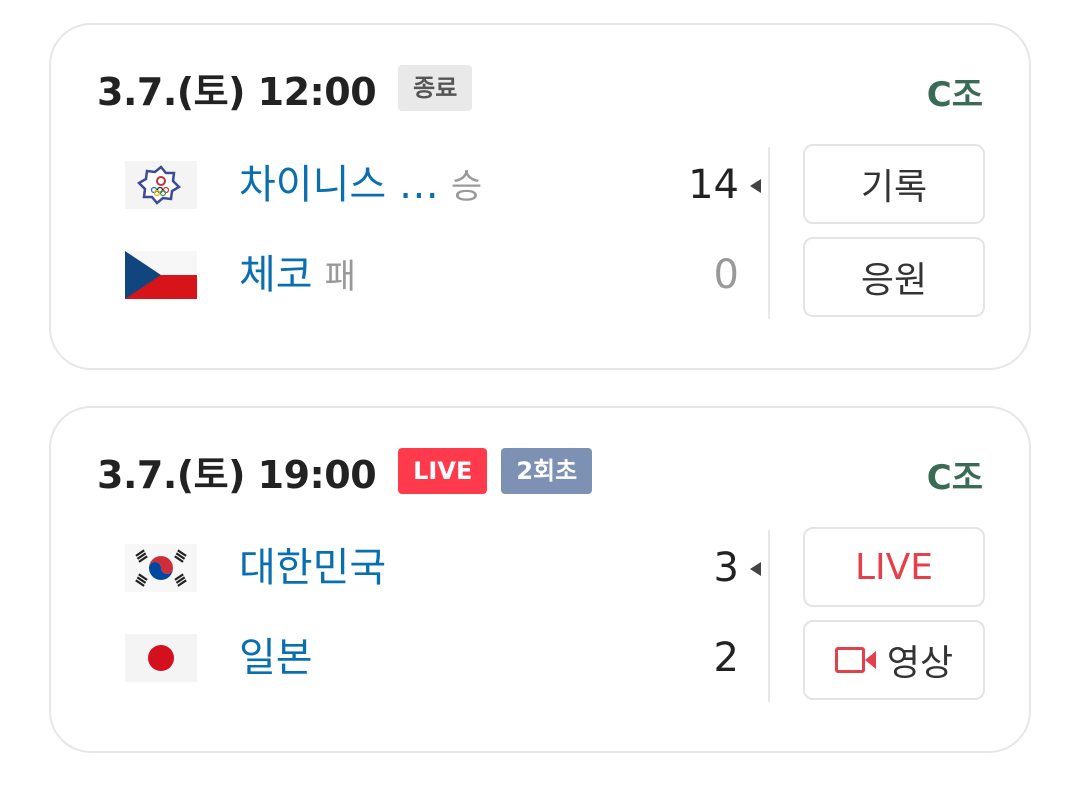  What do you see at coordinates (161, 658) in the screenshot?
I see `japan-flag-icon` at bounding box center [161, 658].